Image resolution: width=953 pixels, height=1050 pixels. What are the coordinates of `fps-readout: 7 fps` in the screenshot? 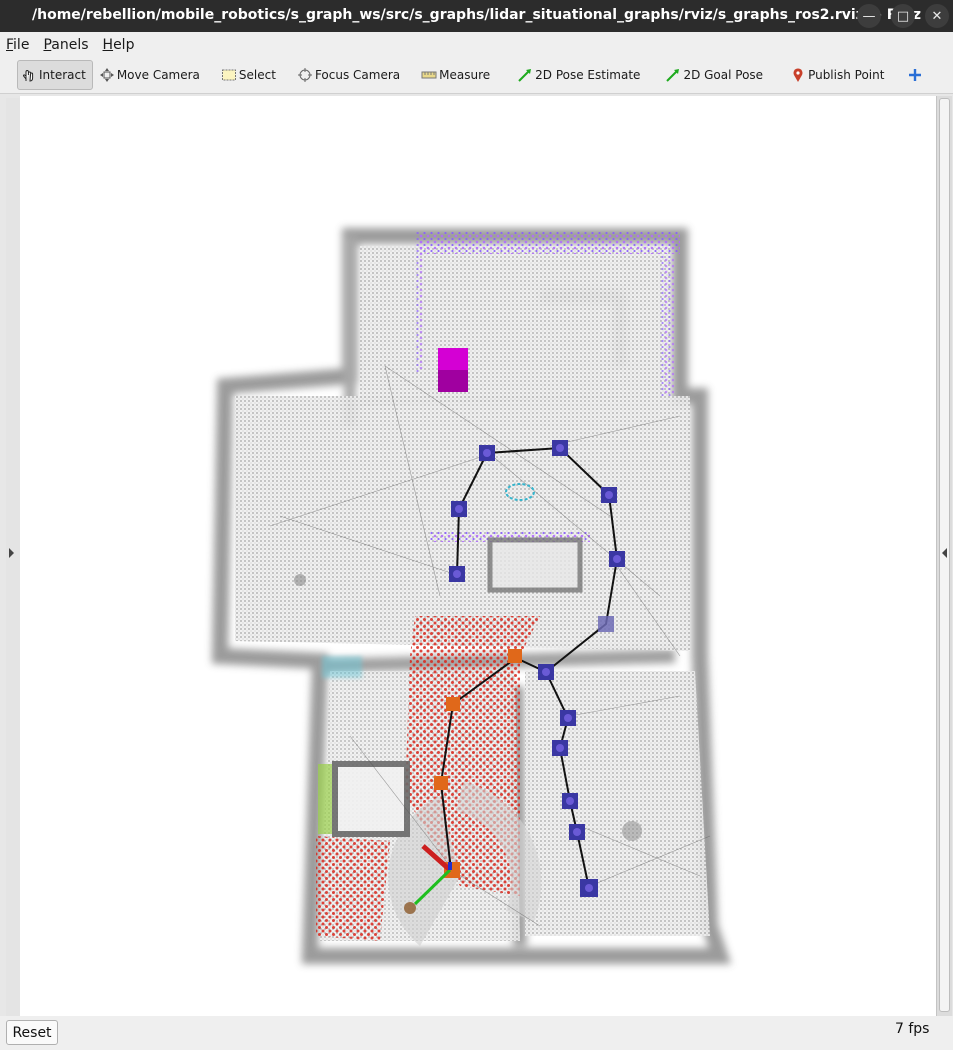 It's located at (912, 1029).